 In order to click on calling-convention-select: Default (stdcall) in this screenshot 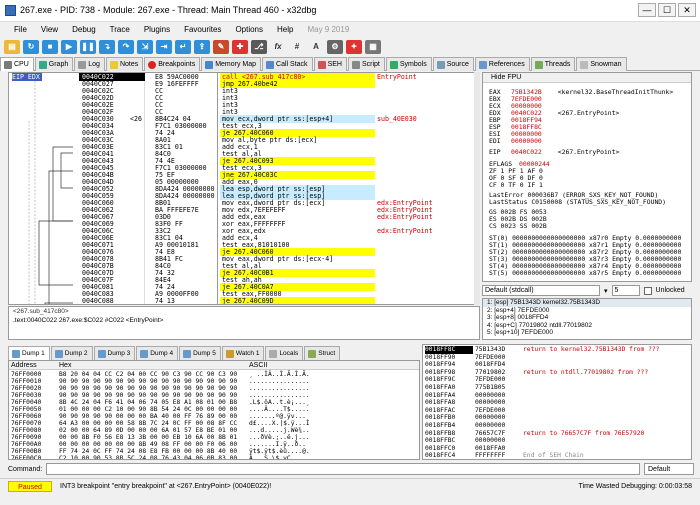, I will do `click(541, 290)`.